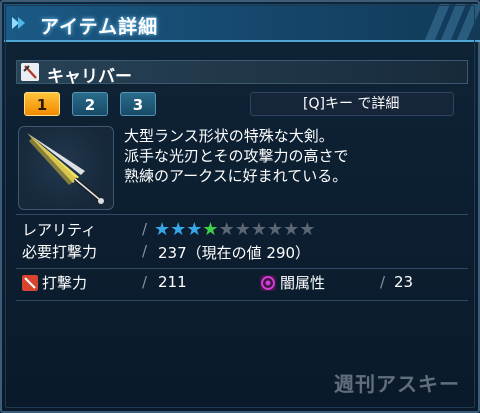 This screenshot has width=480, height=413. What do you see at coordinates (60, 252) in the screenshot?
I see `required-attack-label: 必要打撃力` at bounding box center [60, 252].